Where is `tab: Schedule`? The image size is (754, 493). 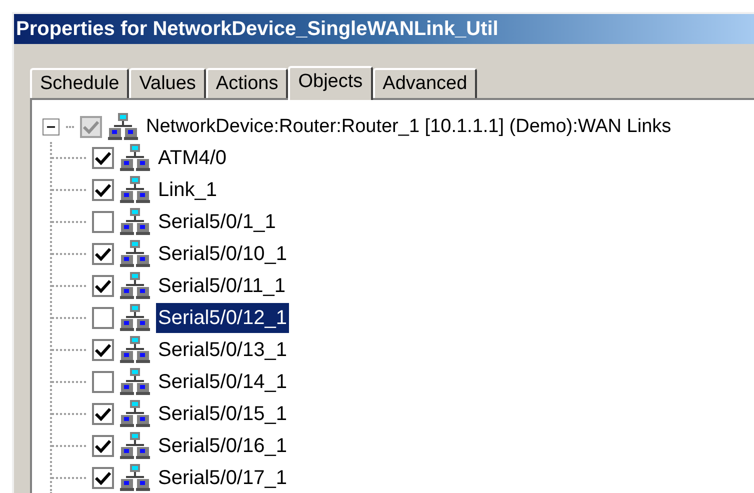 tab: Schedule is located at coordinates (80, 83).